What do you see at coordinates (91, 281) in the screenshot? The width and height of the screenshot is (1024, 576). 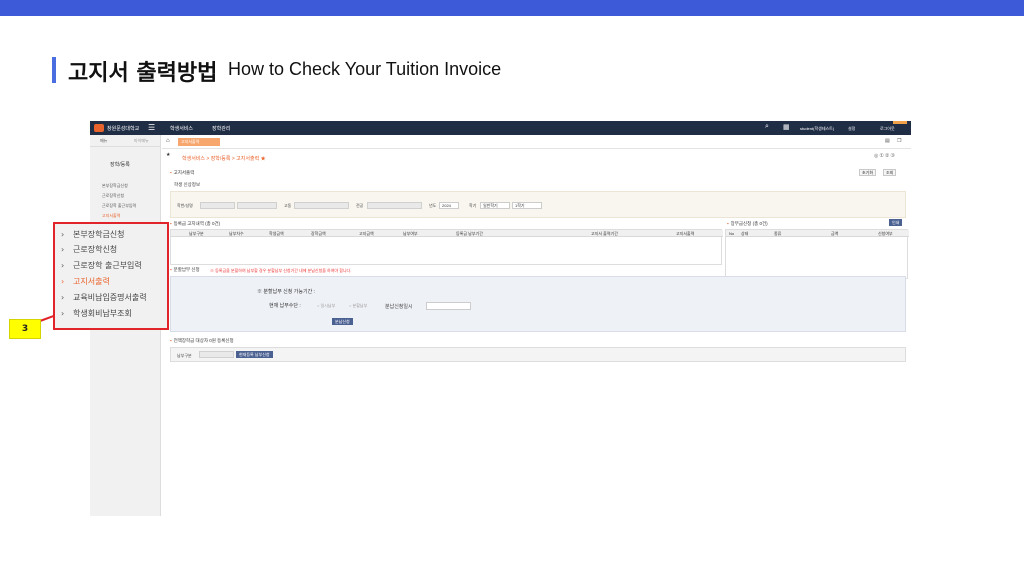 I see `callout-item-invoice: 고지서출력` at bounding box center [91, 281].